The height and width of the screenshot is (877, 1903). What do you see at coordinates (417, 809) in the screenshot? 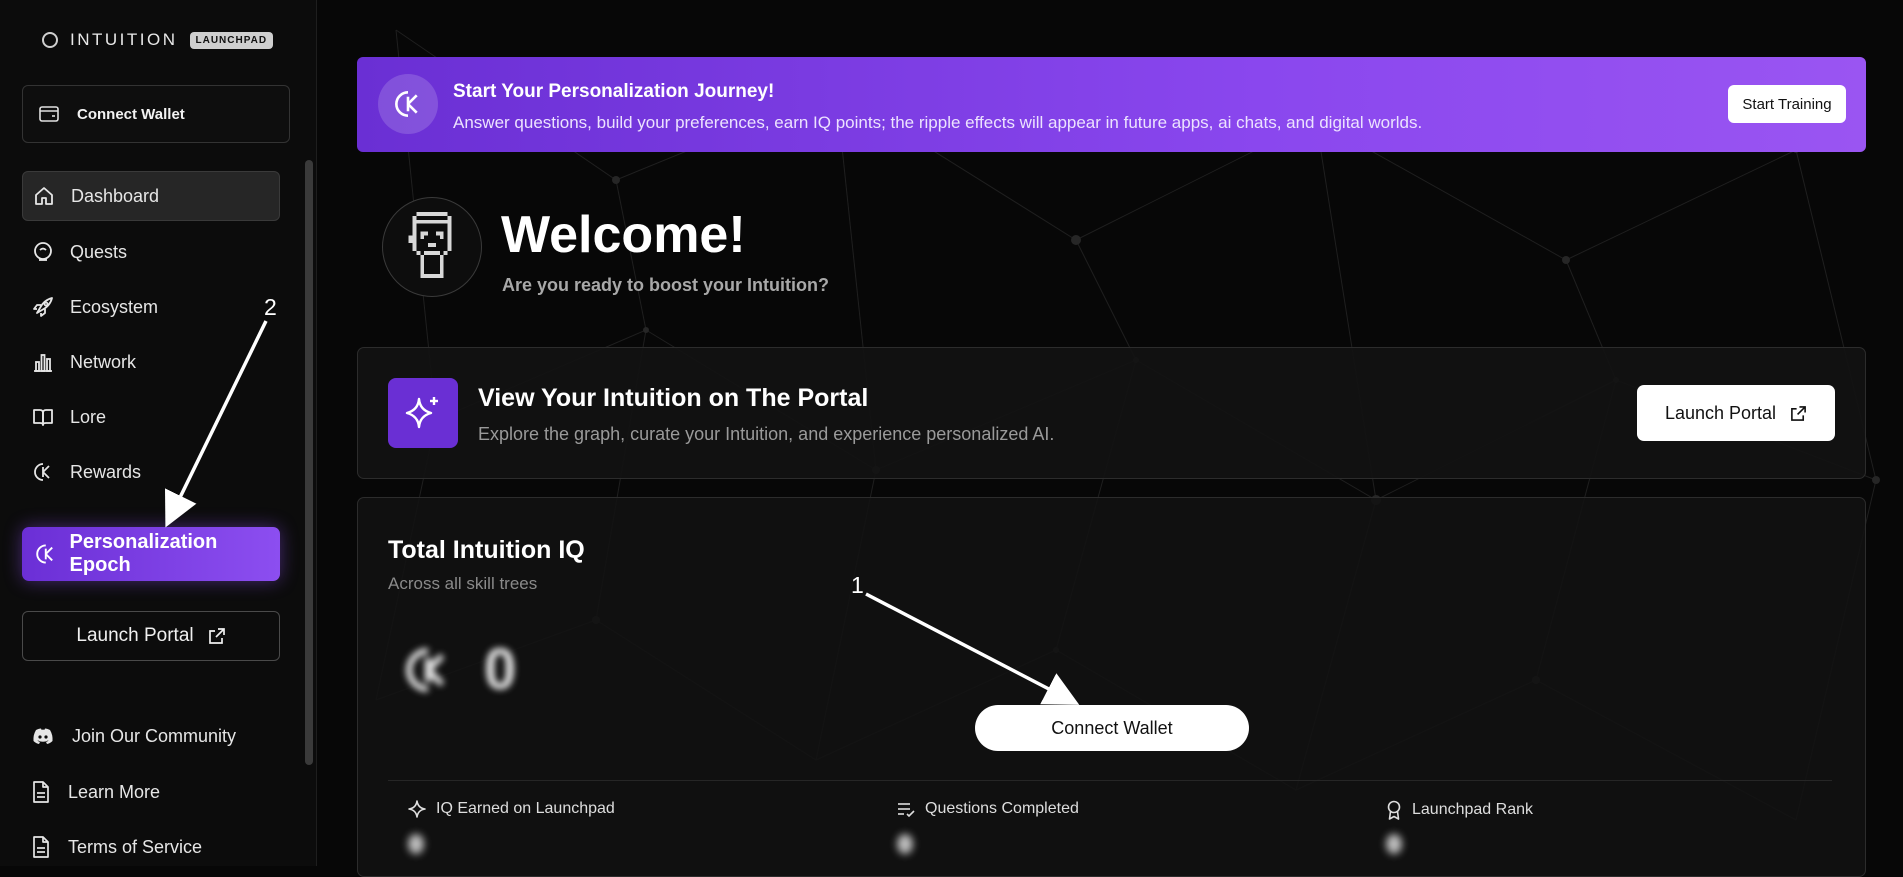
I see `sparkle-icon` at bounding box center [417, 809].